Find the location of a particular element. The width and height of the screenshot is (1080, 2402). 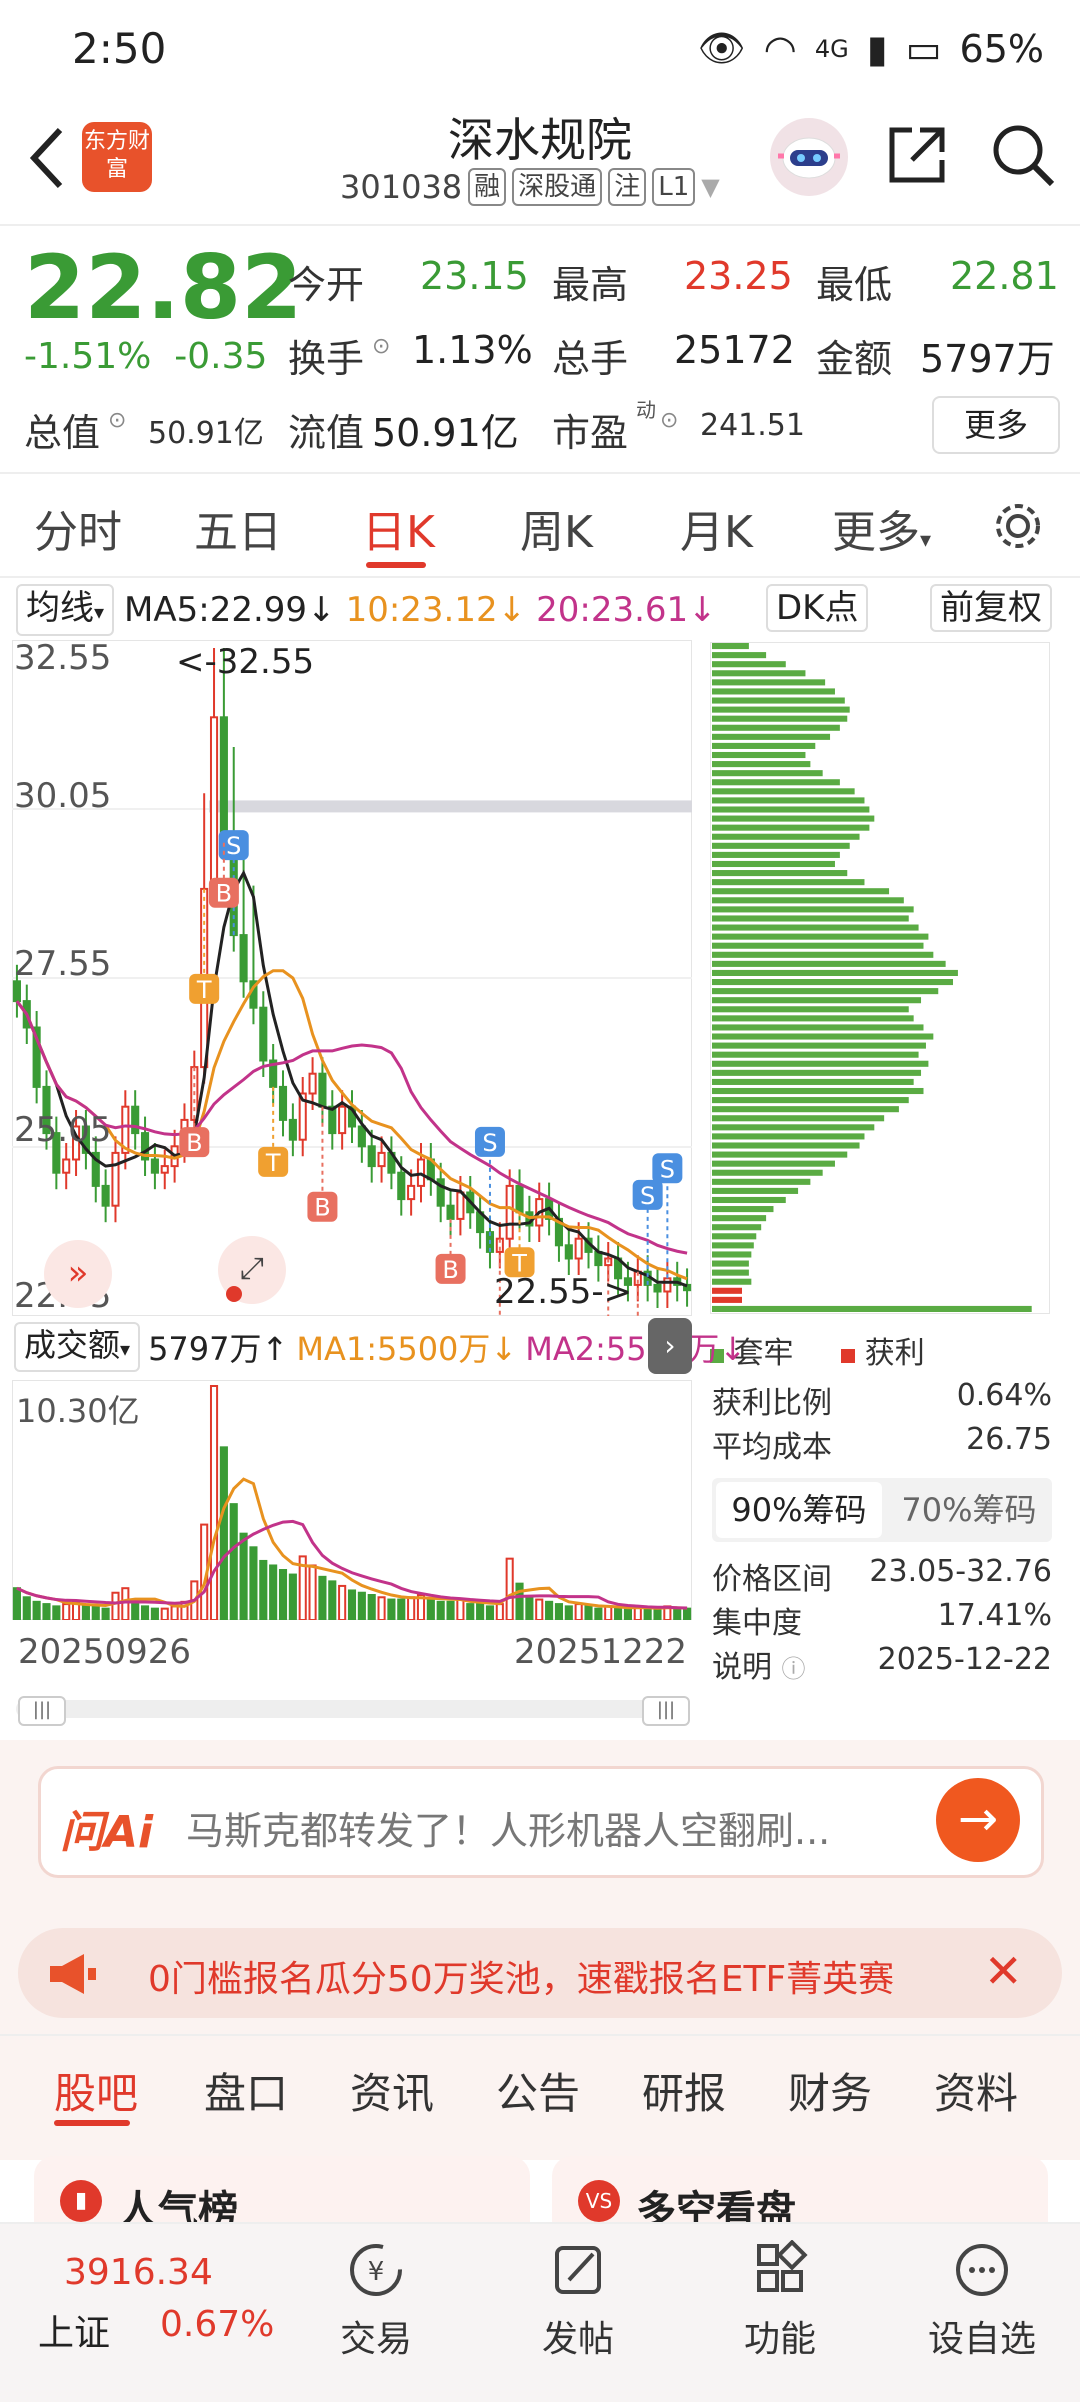

add-watchlist-label: 设自选 is located at coordinates (981, 2339).